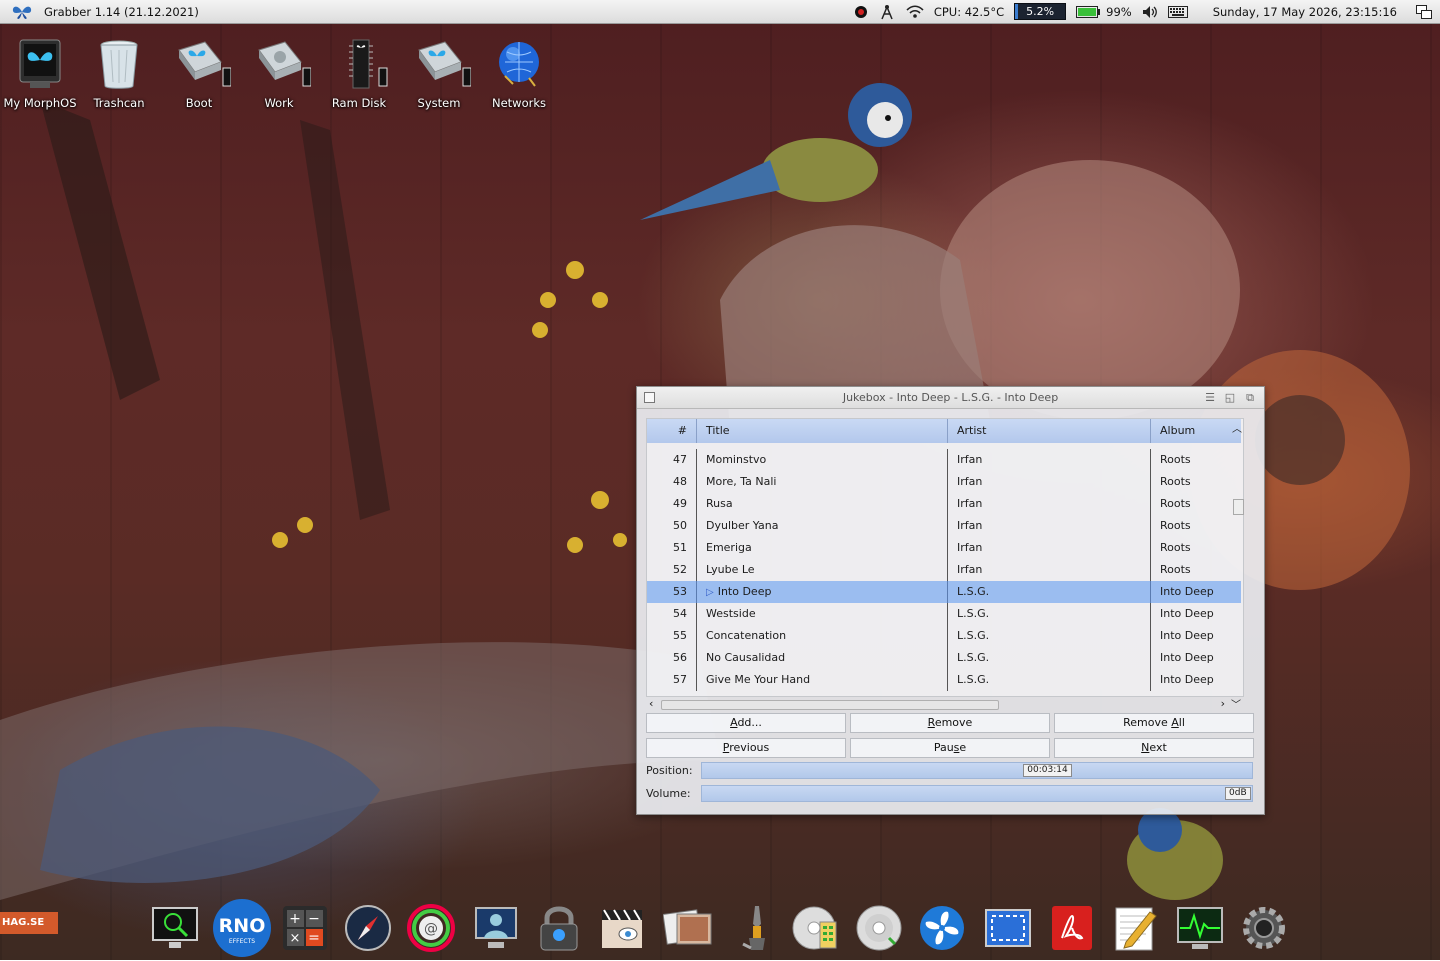  Describe the element at coordinates (822, 548) in the screenshot. I see `track-title: Emeriga` at that location.